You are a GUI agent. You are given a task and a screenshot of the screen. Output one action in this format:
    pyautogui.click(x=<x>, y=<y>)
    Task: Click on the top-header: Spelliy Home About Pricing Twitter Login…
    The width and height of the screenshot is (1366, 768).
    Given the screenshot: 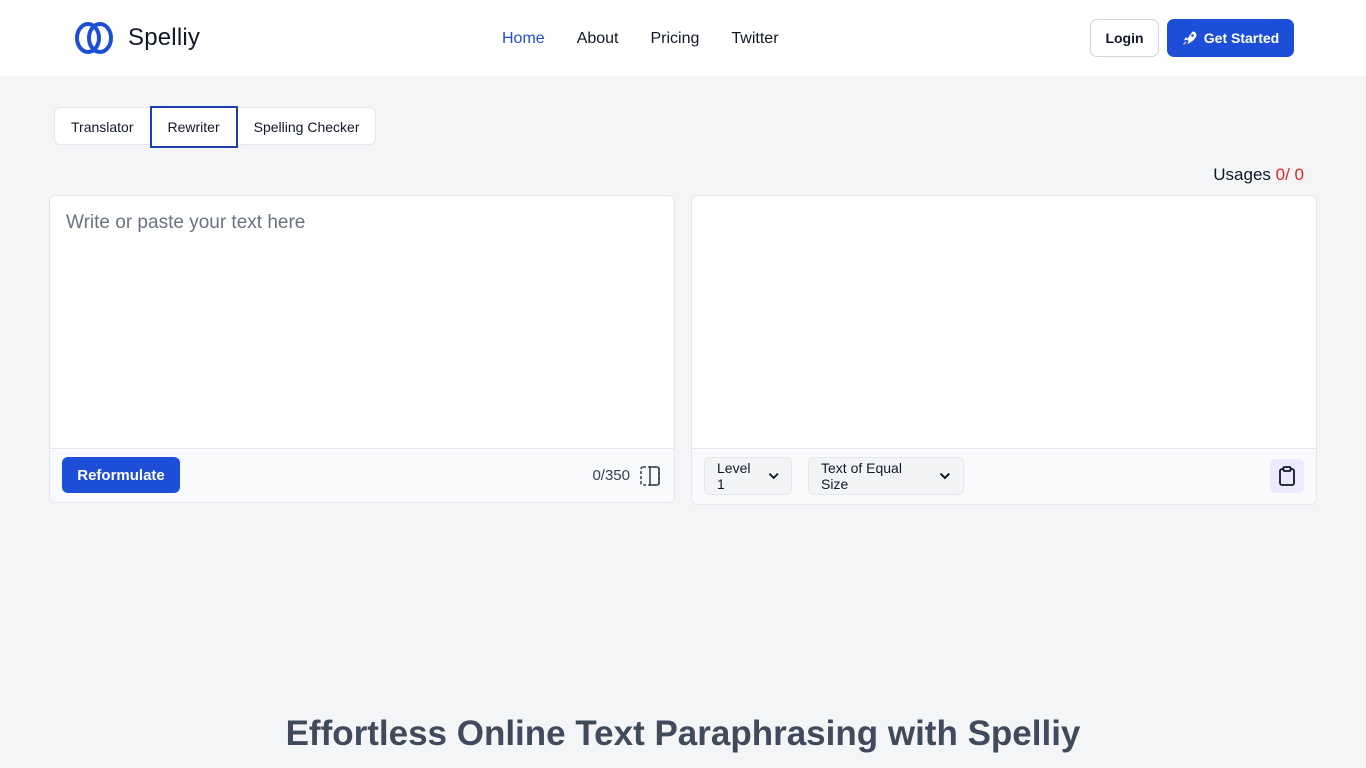 What is the action you would take?
    pyautogui.click(x=683, y=38)
    